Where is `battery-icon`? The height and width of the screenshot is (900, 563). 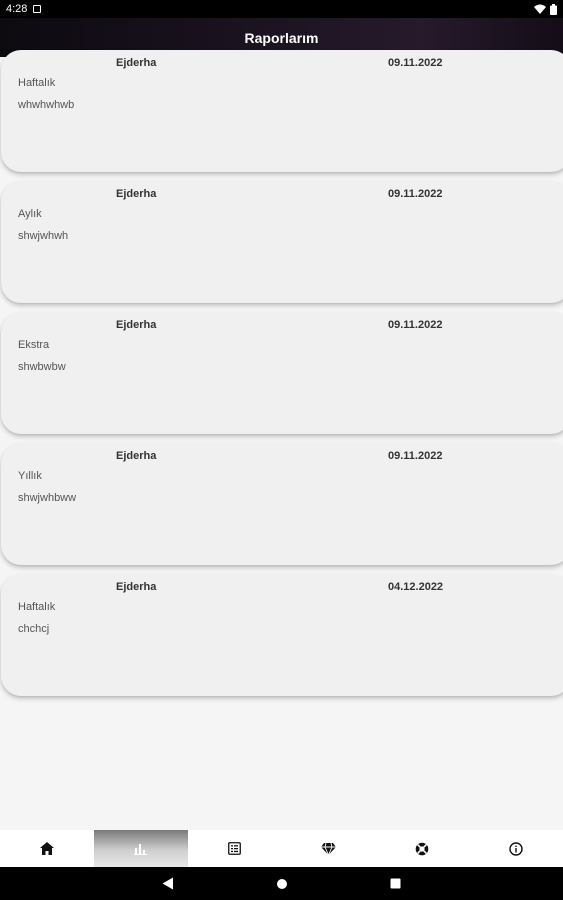
battery-icon is located at coordinates (553, 9).